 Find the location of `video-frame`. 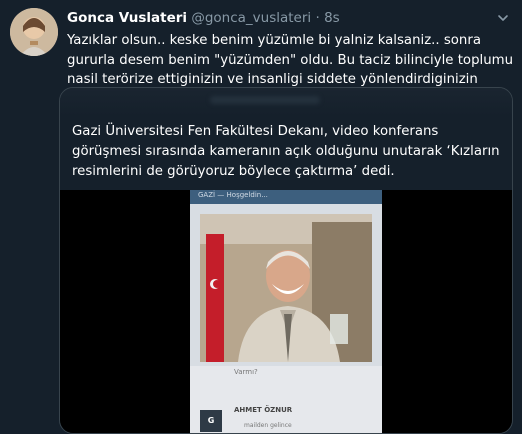

video-frame is located at coordinates (286, 288).